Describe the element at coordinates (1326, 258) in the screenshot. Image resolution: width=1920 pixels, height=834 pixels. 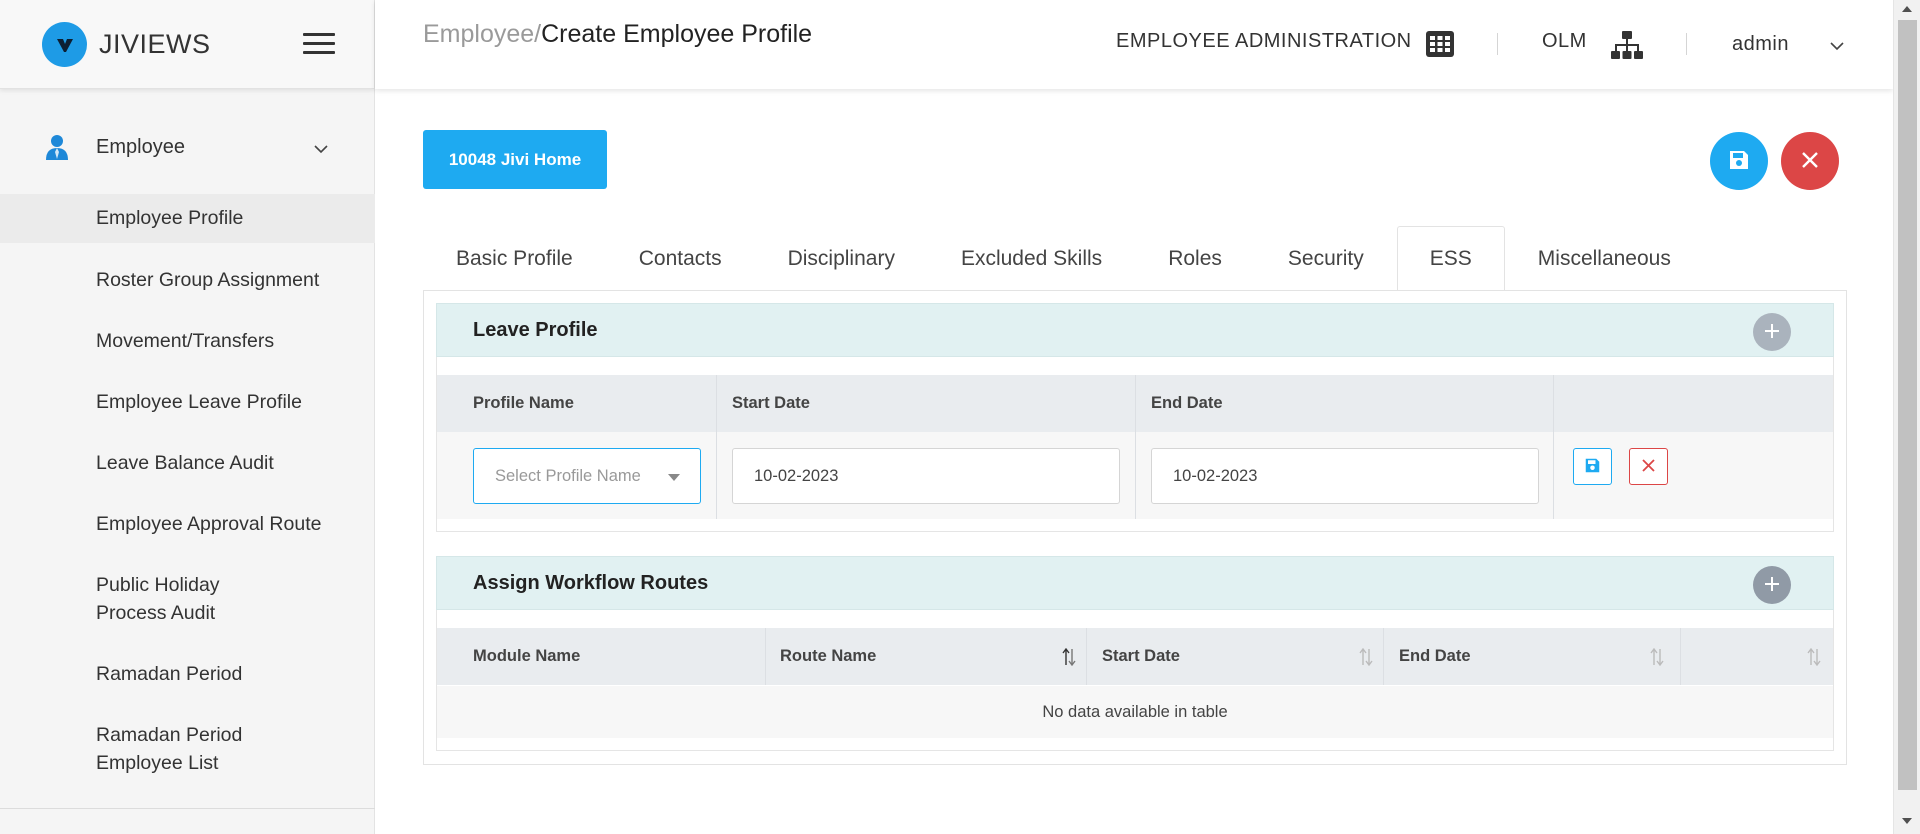
I see `tab-security: Security` at that location.